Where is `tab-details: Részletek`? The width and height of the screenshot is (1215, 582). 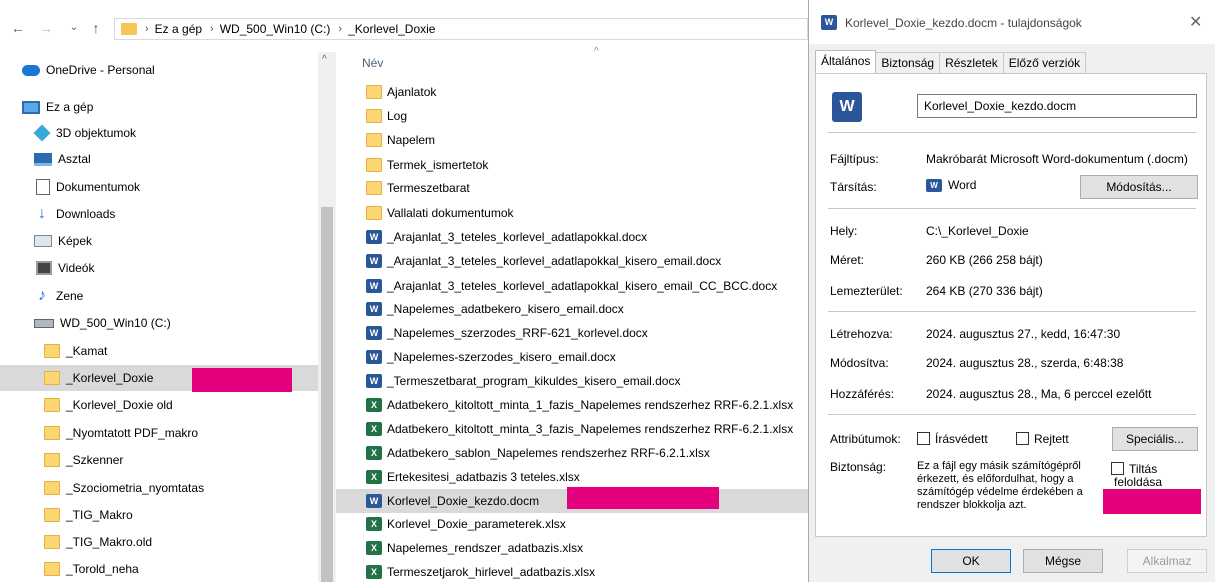
tab-details: Részletek is located at coordinates (971, 63).